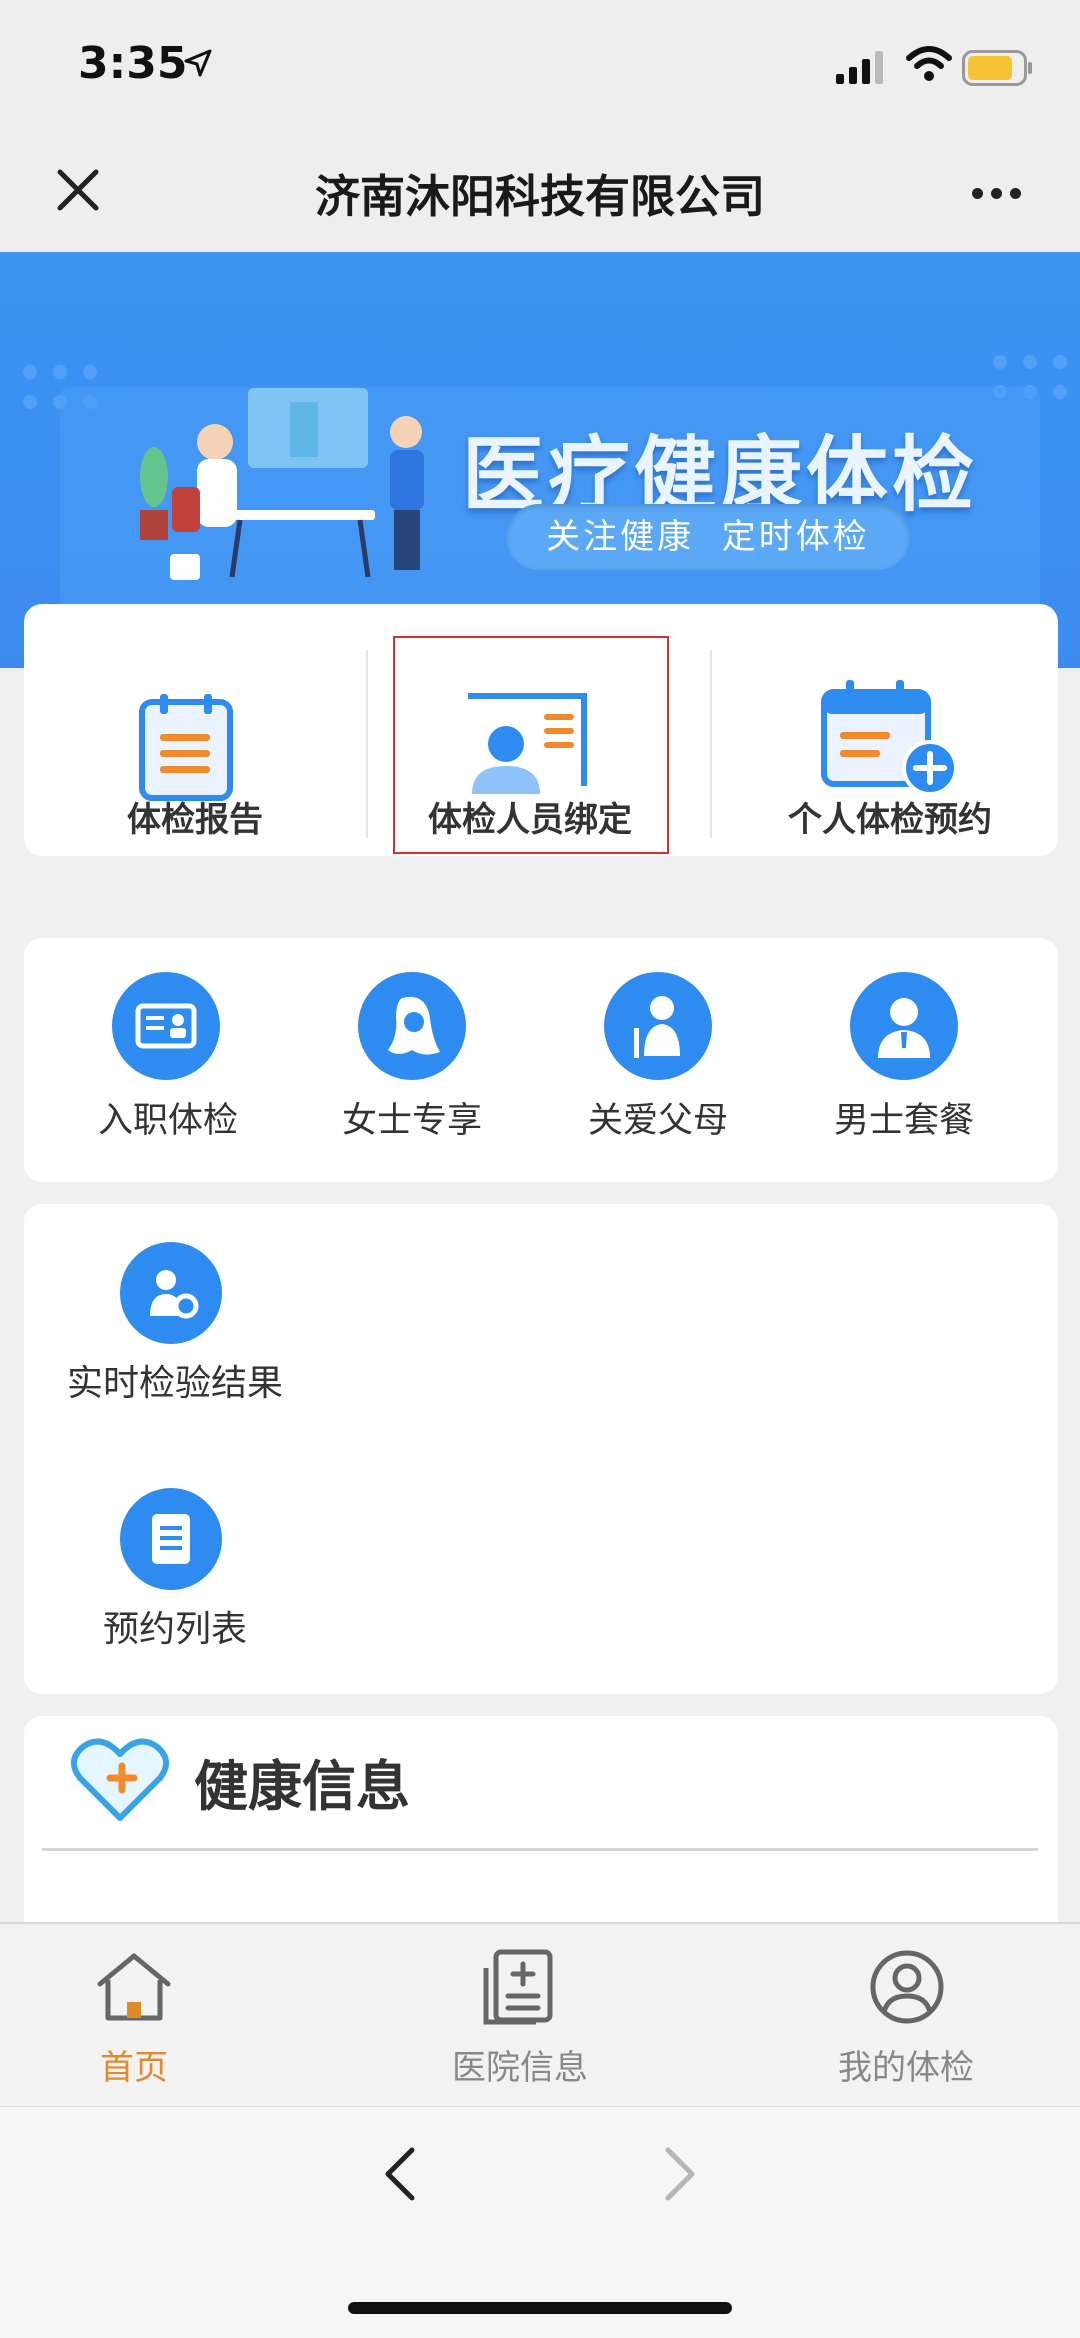  Describe the element at coordinates (134, 2068) in the screenshot. I see `tab-label: 首页` at that location.